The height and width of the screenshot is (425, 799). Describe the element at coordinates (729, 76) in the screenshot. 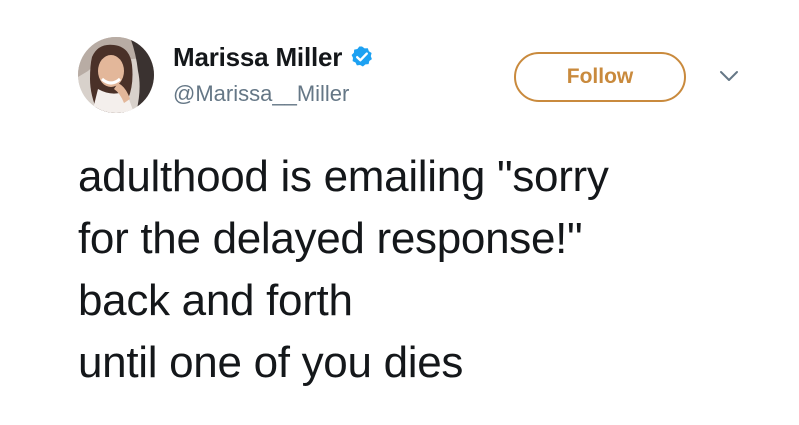

I see `chevron-down-icon` at that location.